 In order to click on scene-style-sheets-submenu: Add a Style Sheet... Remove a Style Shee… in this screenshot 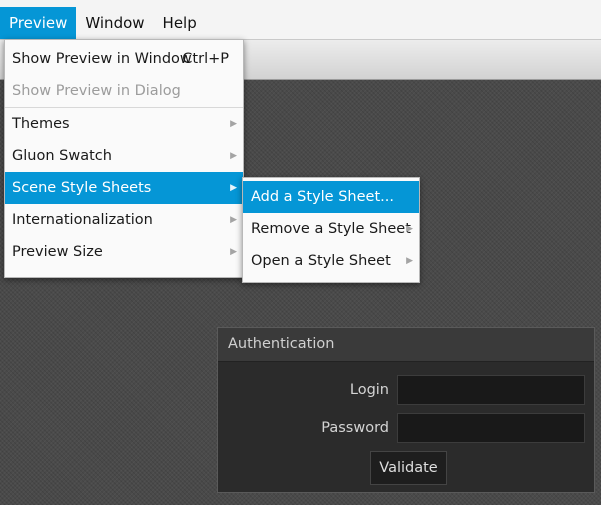, I will do `click(331, 230)`.